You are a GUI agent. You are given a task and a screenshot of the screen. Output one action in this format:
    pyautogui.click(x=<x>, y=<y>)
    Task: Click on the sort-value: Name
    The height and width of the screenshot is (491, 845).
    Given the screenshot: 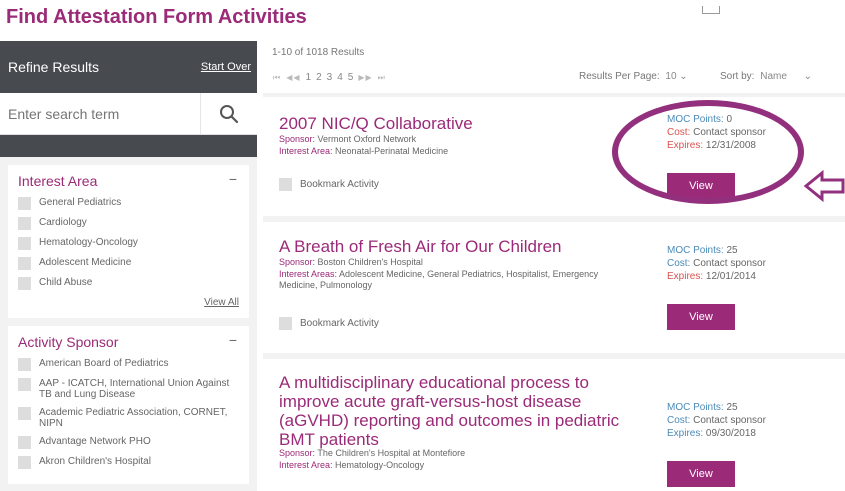 What is the action you would take?
    pyautogui.click(x=773, y=76)
    